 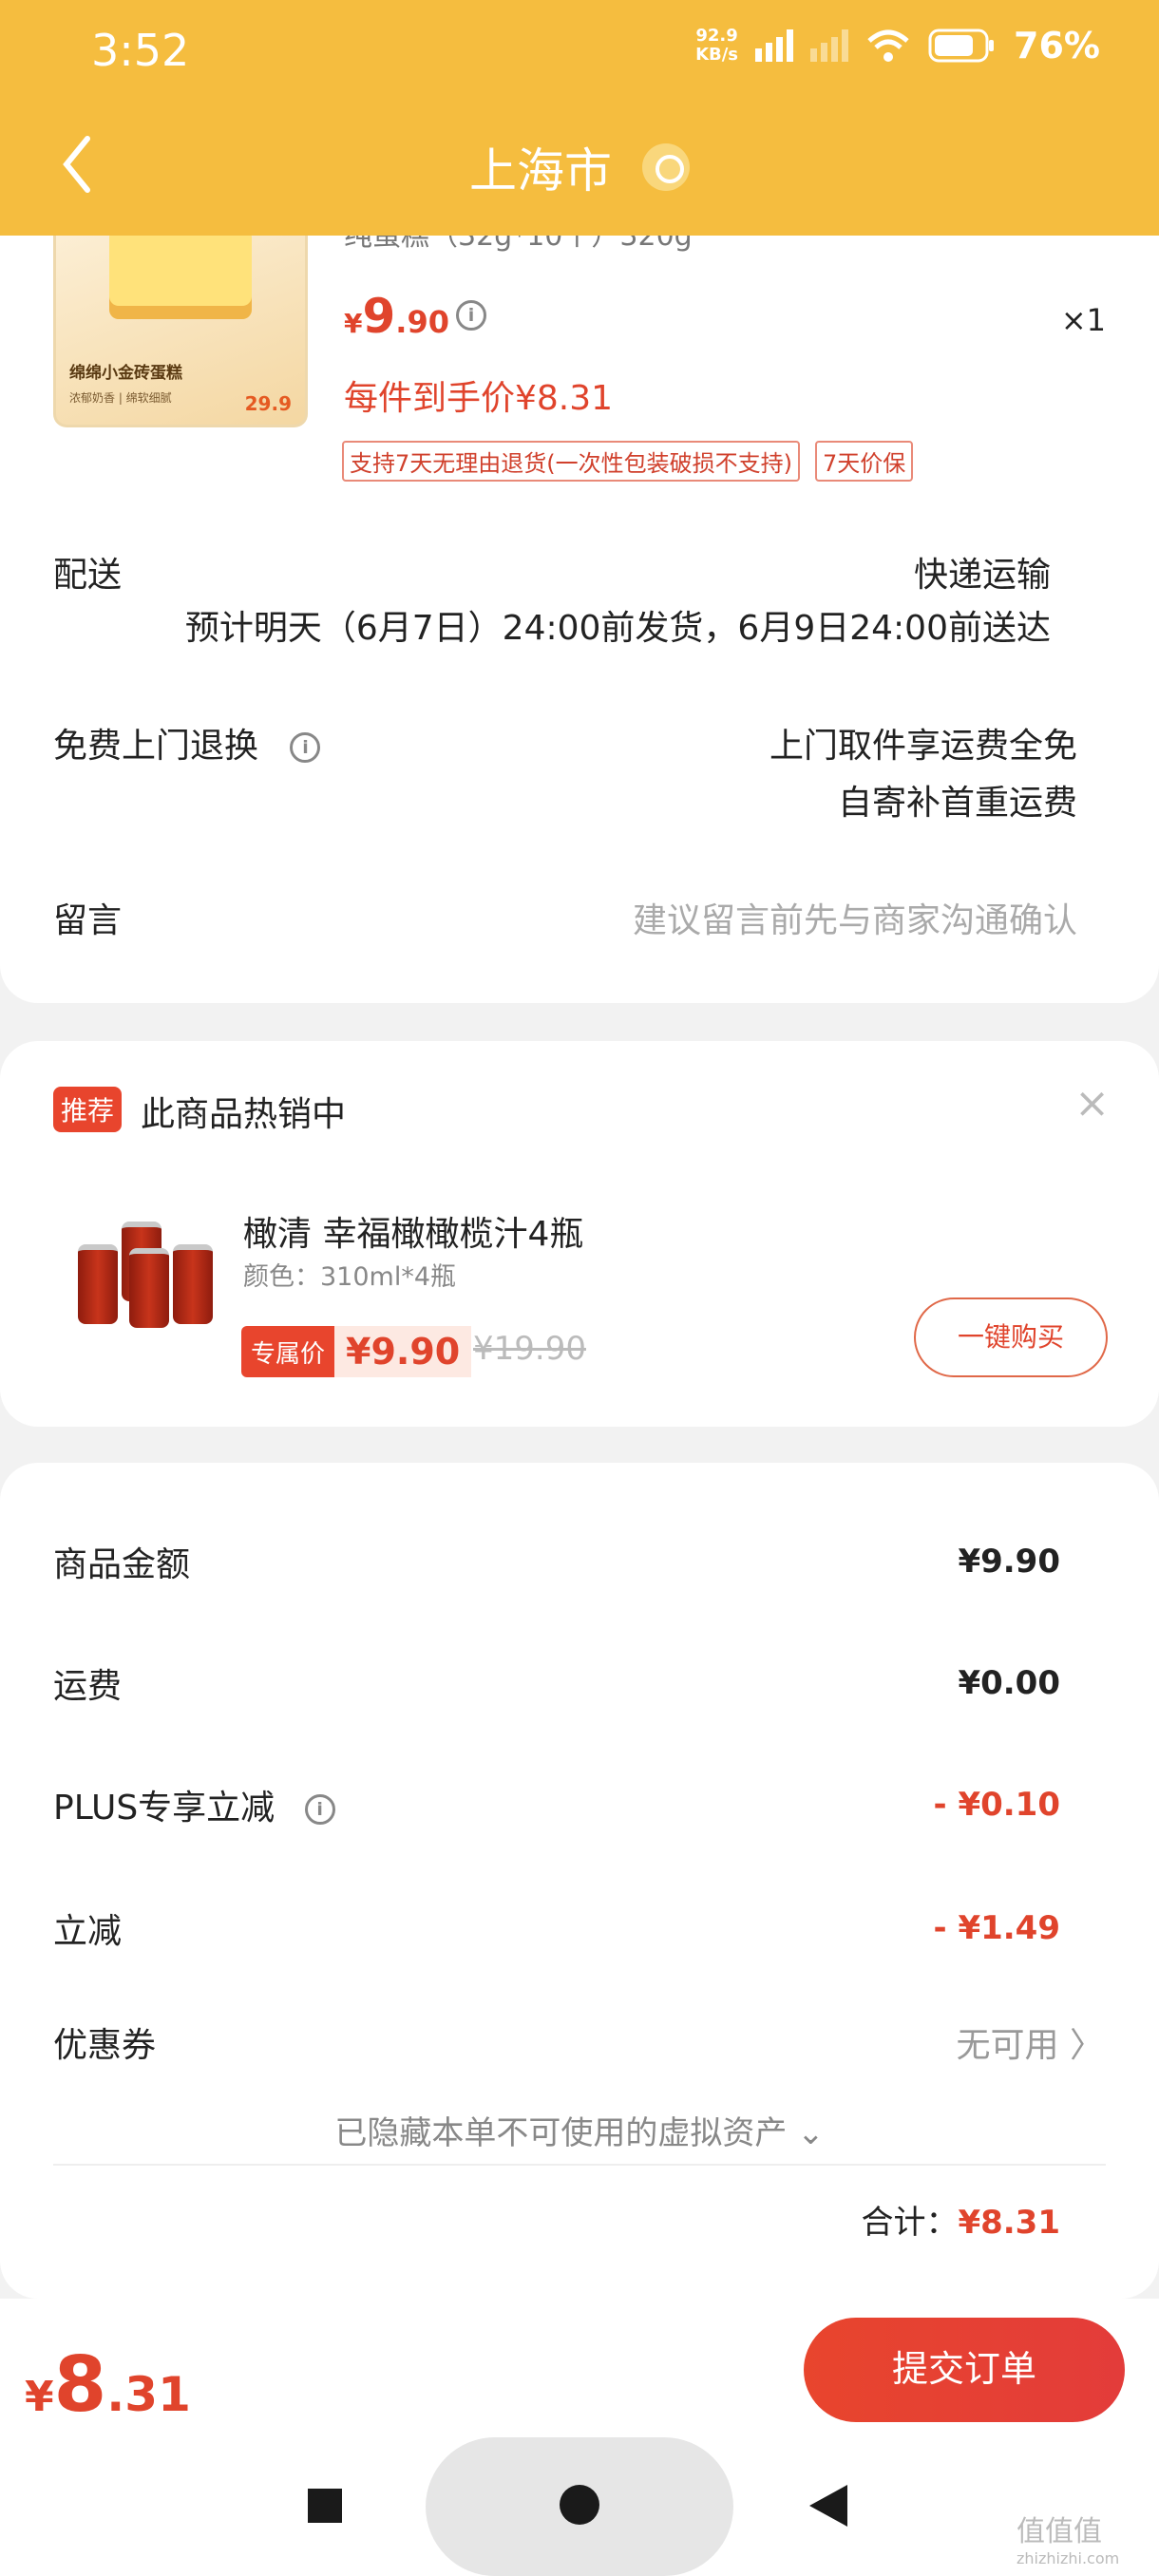 I want to click on recommend-product-color: 颜色：310ml*4瓶, so click(x=350, y=1277).